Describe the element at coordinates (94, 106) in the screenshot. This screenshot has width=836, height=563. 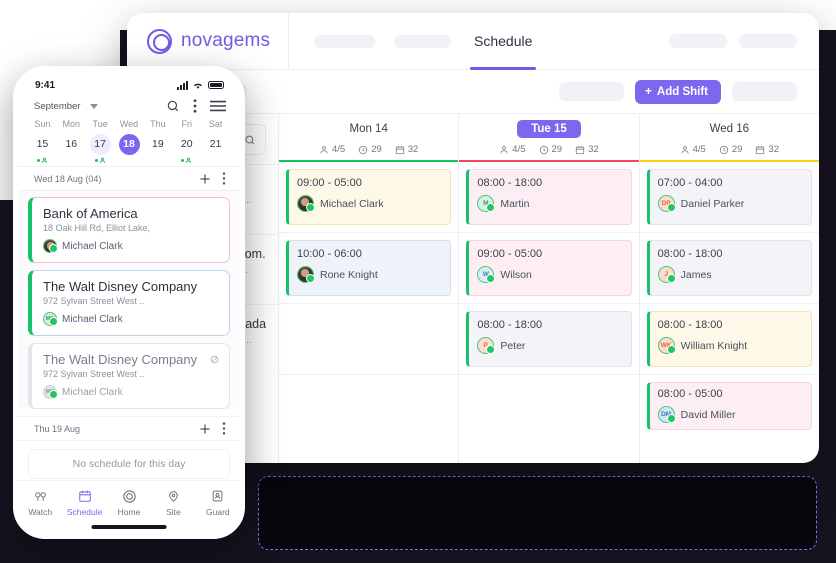
I see `chevron-down-icon` at that location.